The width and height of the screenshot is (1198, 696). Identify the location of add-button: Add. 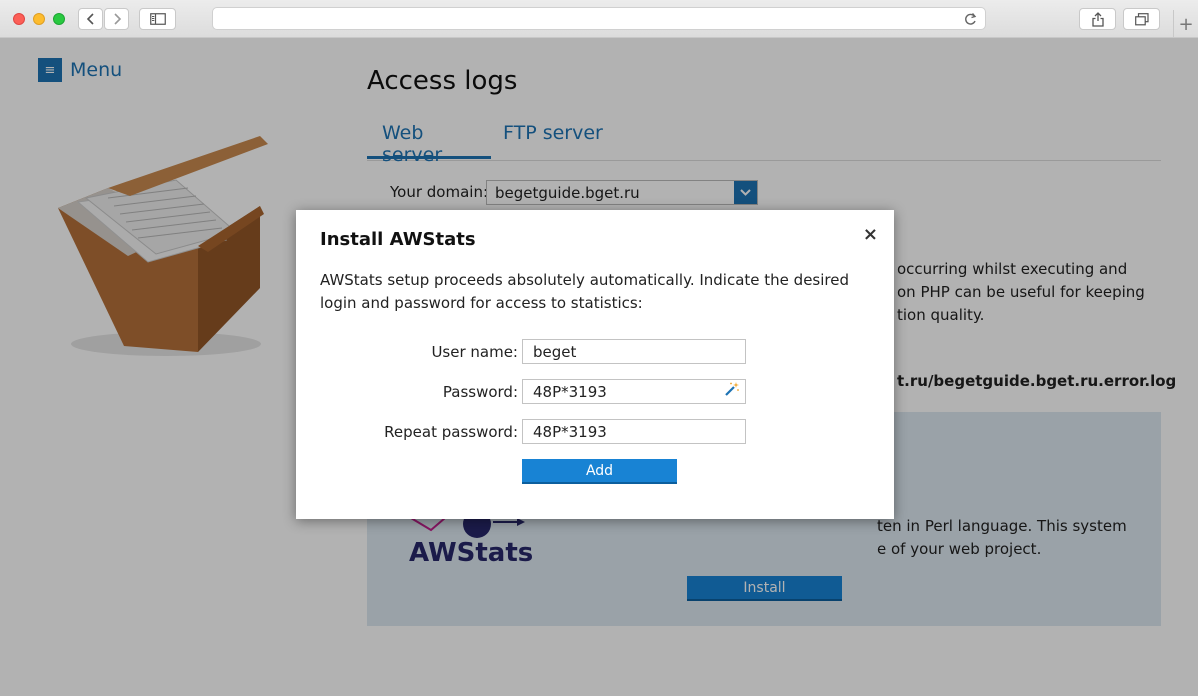
(599, 471).